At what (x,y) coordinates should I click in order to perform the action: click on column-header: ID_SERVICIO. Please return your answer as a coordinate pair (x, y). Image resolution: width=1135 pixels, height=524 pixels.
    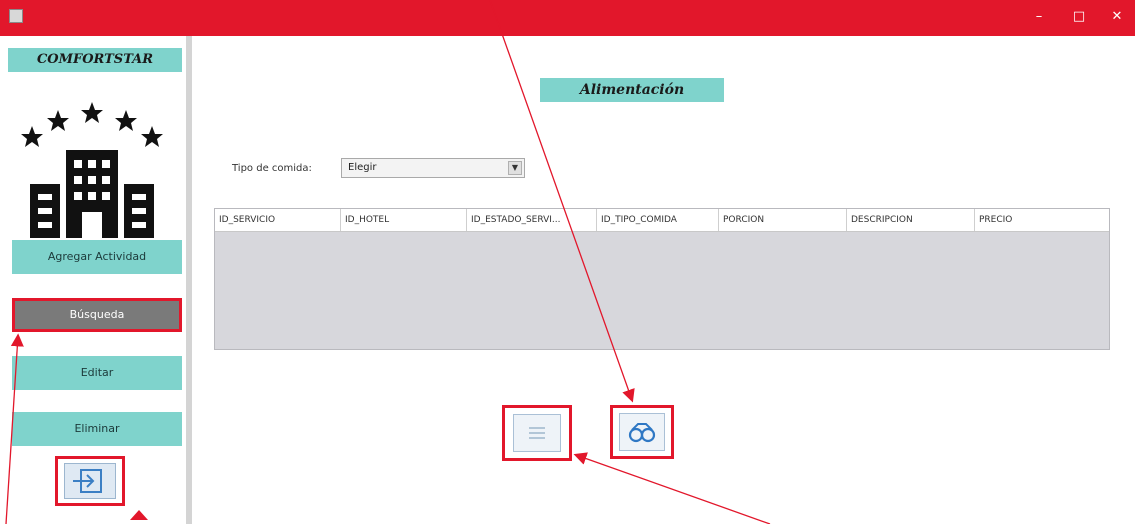
    Looking at the image, I should click on (278, 220).